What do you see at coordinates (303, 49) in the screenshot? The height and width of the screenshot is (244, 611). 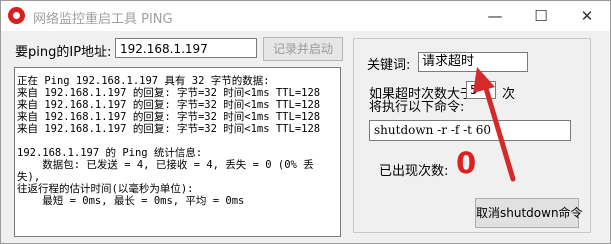 I see `record-and-start-button: 记录并启动` at bounding box center [303, 49].